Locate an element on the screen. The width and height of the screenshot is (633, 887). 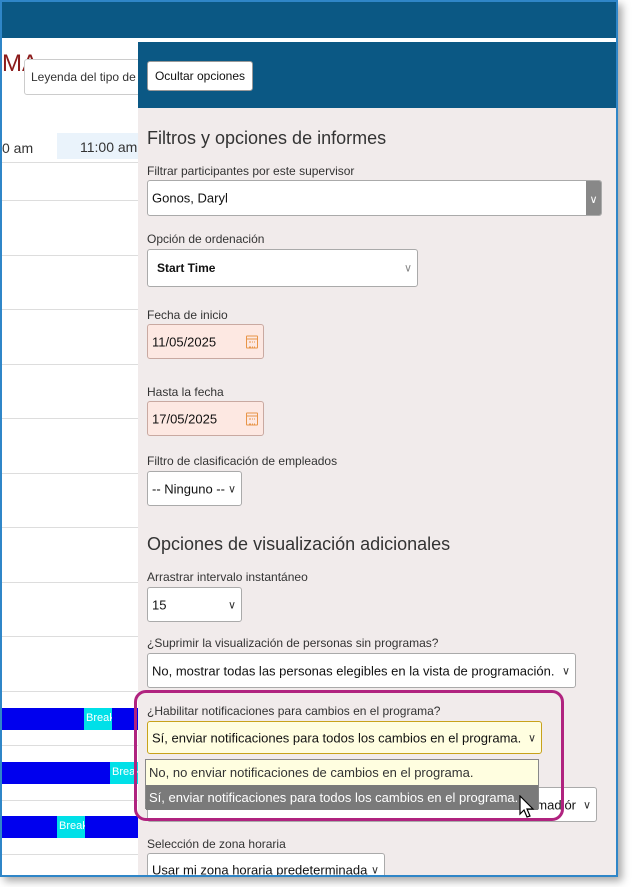
start-date-value: 11/05/2025 is located at coordinates (184, 341).